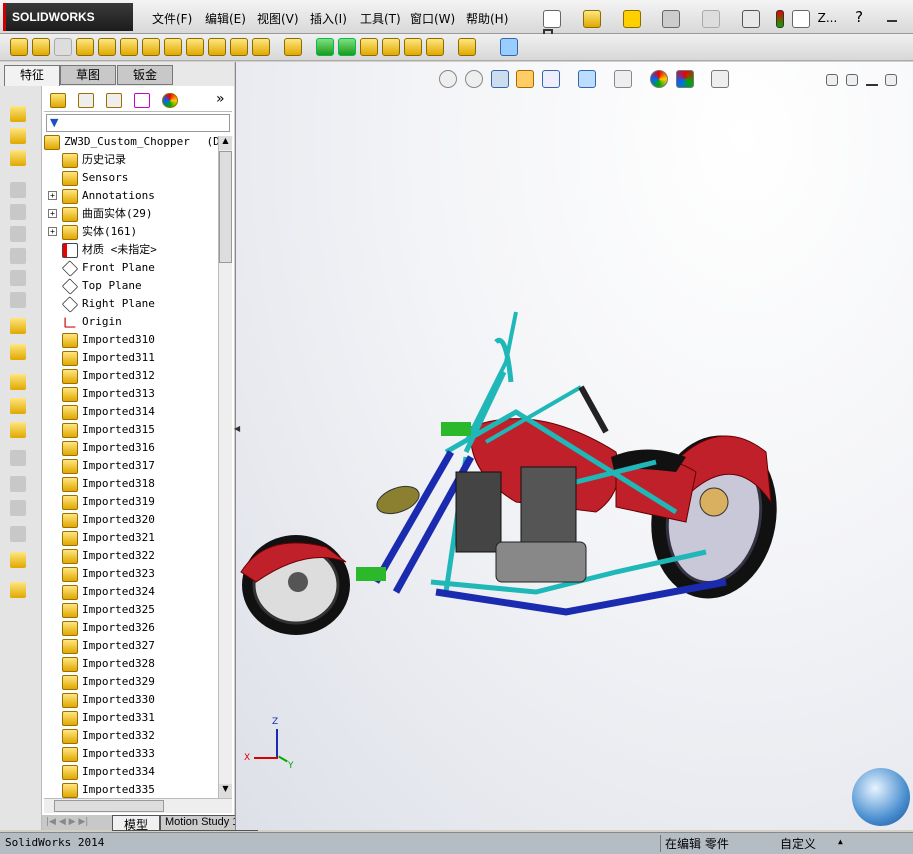 This screenshot has width=913, height=854. What do you see at coordinates (173, 47) in the screenshot?
I see `revolved-cut-icon` at bounding box center [173, 47].